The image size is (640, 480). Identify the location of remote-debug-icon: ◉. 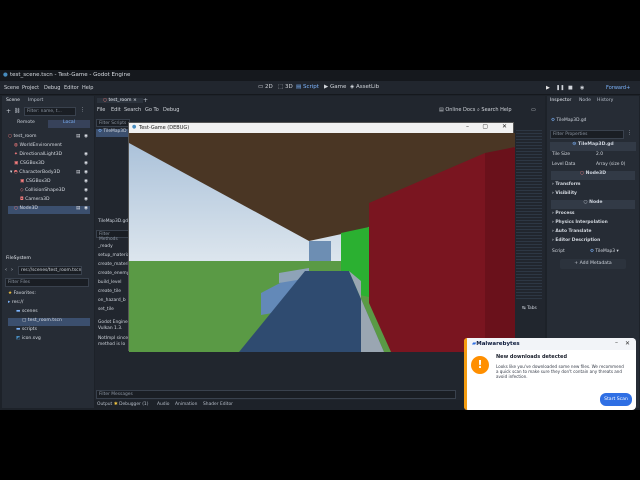
(582, 88).